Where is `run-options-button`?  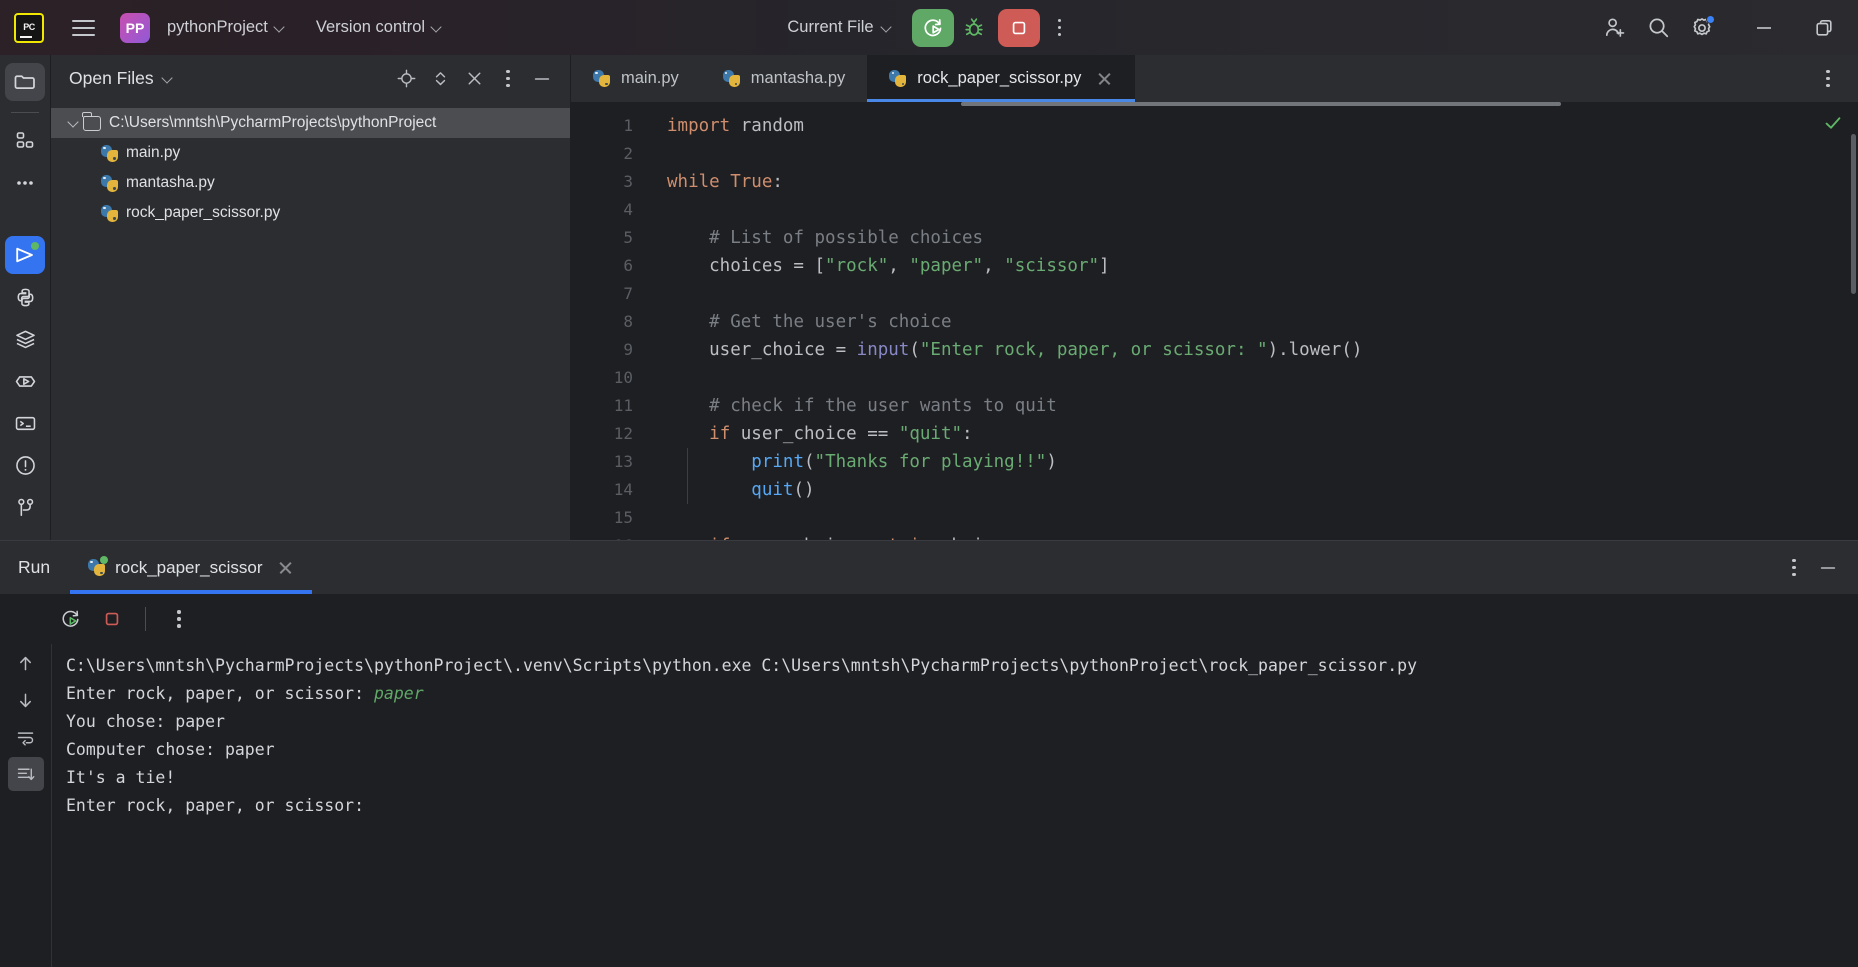
run-options-button is located at coordinates (1794, 568).